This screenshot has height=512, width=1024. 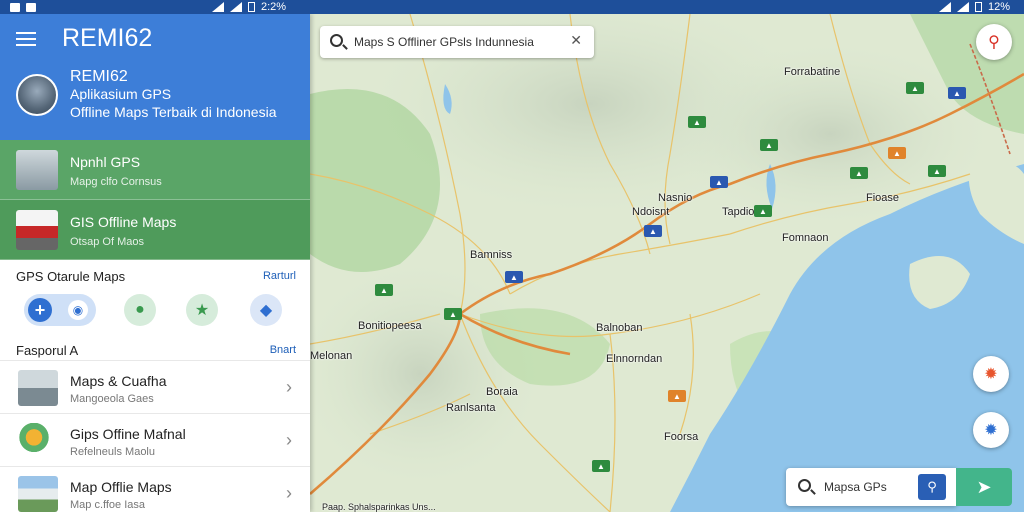 I want to click on section-action-link: Rarturl, so click(x=279, y=276).